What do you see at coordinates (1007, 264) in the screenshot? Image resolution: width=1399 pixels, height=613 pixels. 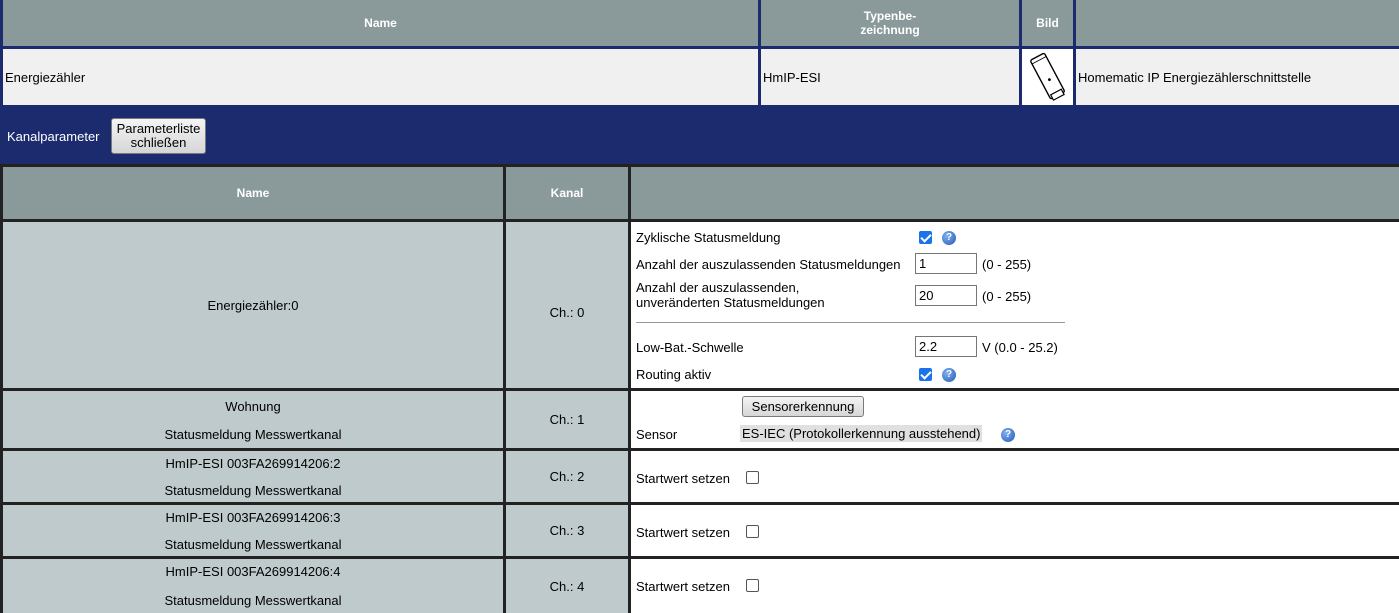 I see `skip-status-range: (0 - 255)` at bounding box center [1007, 264].